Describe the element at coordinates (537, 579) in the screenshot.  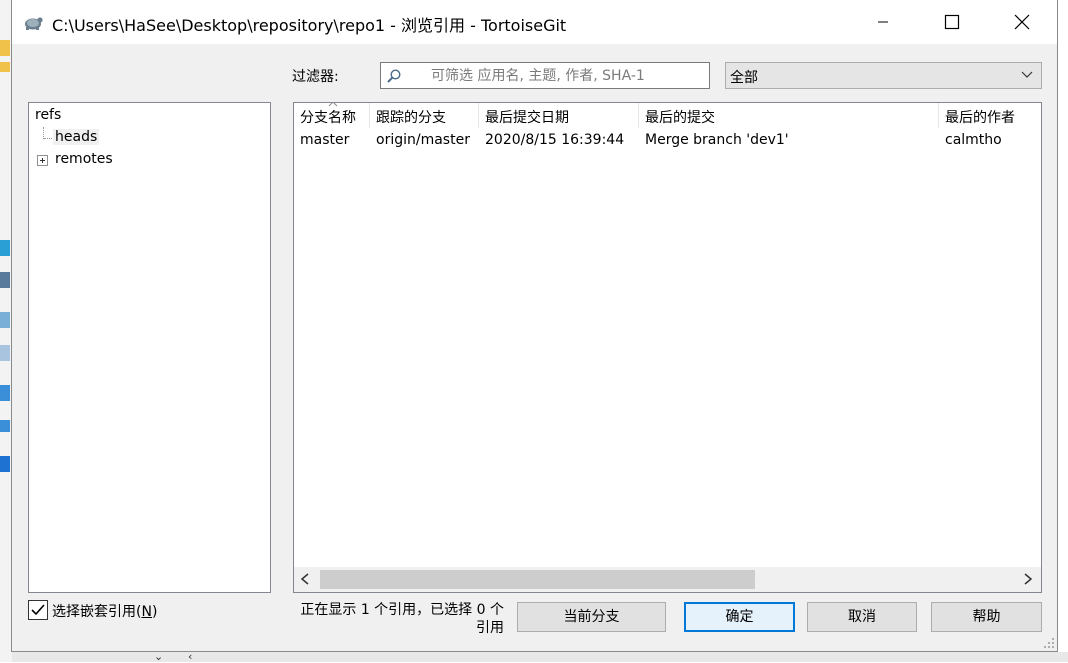
I see `scrollbar-thumb` at that location.